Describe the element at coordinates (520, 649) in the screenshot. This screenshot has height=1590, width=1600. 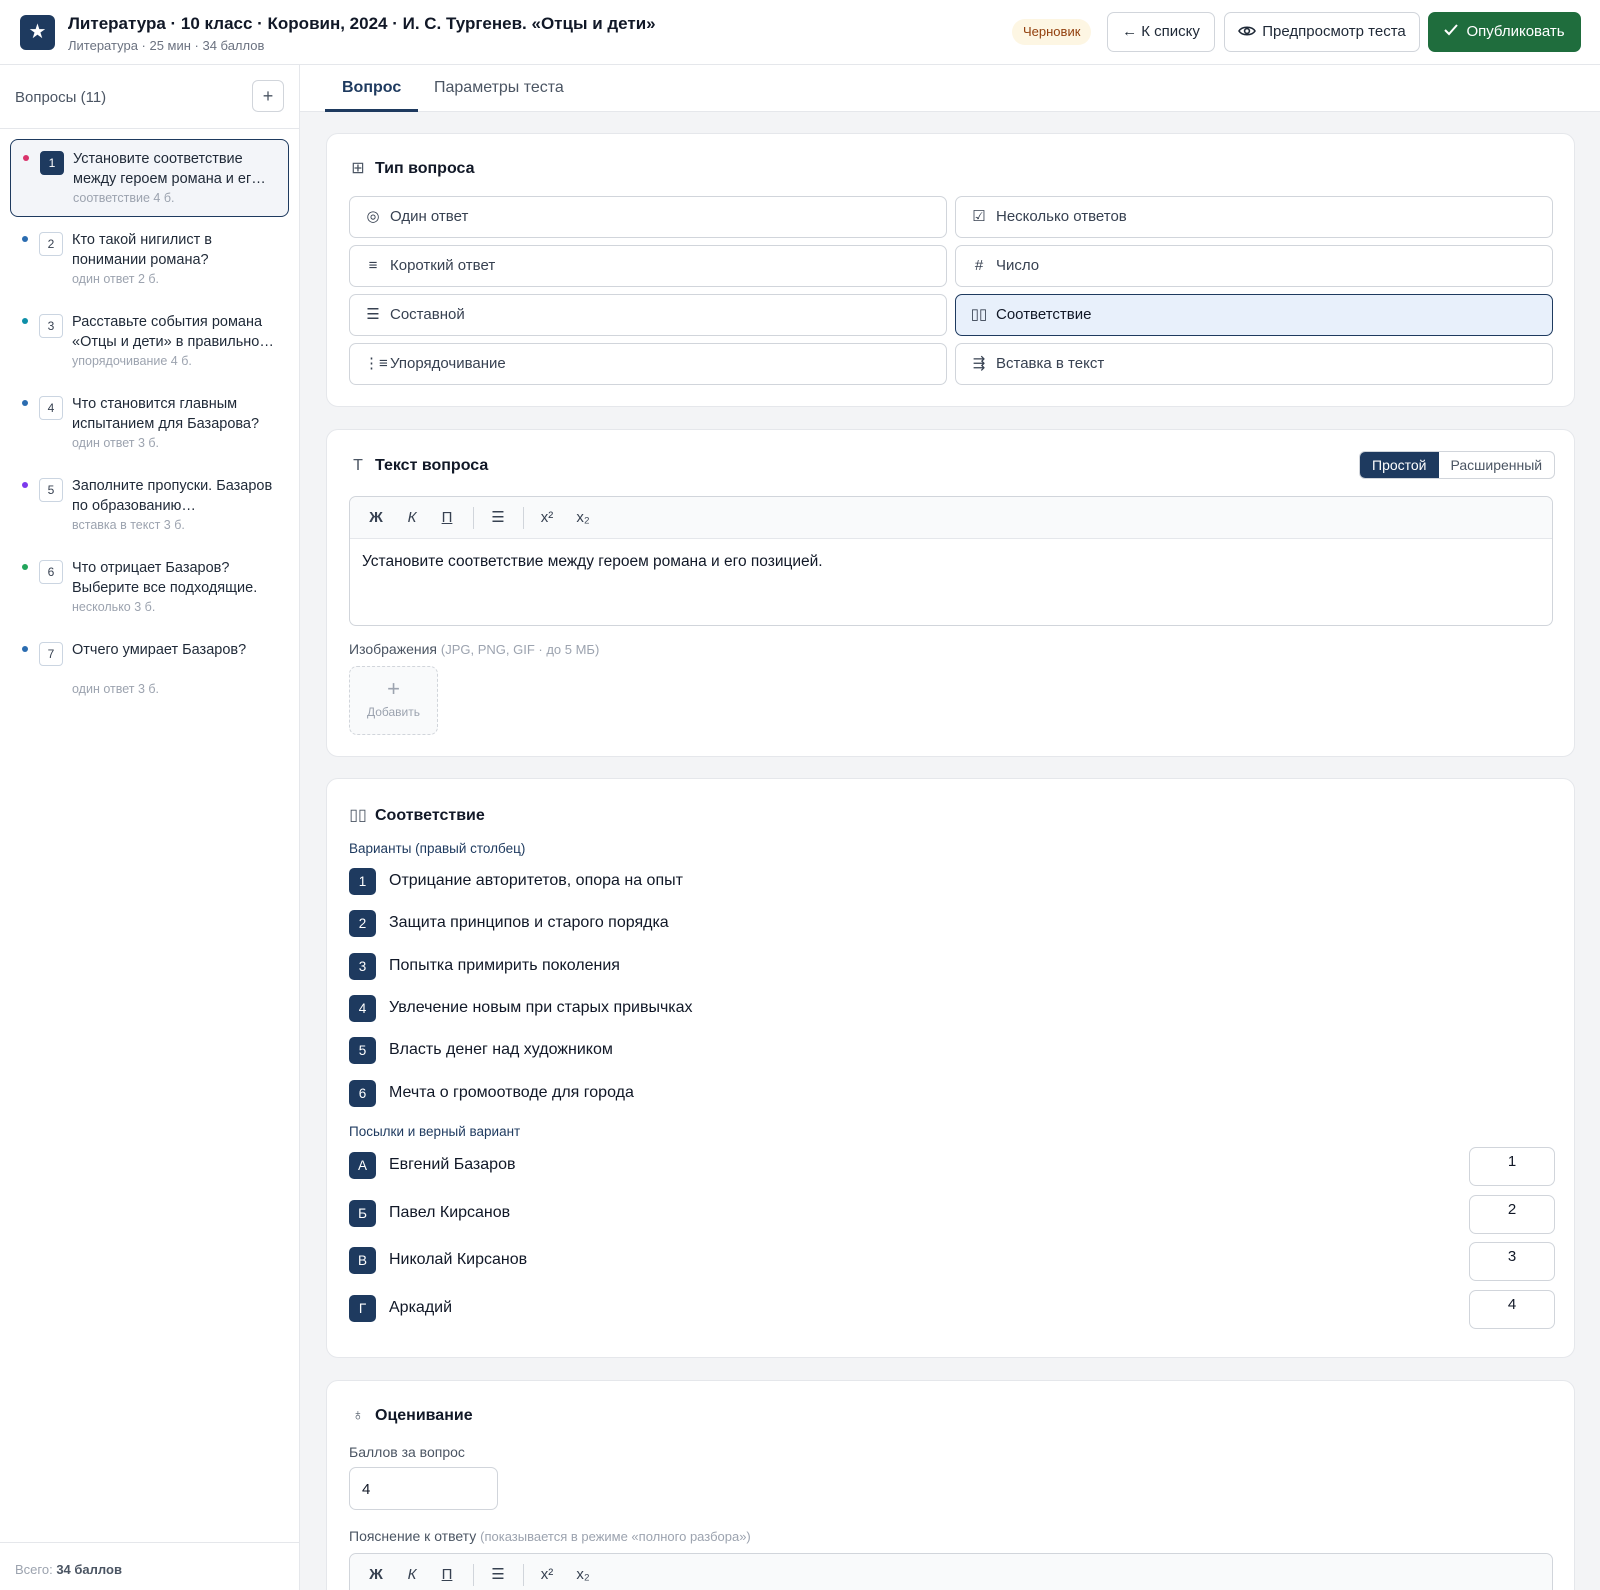
I see `images-hint: (JPG, PNG, GIF · до 5 МБ)` at that location.